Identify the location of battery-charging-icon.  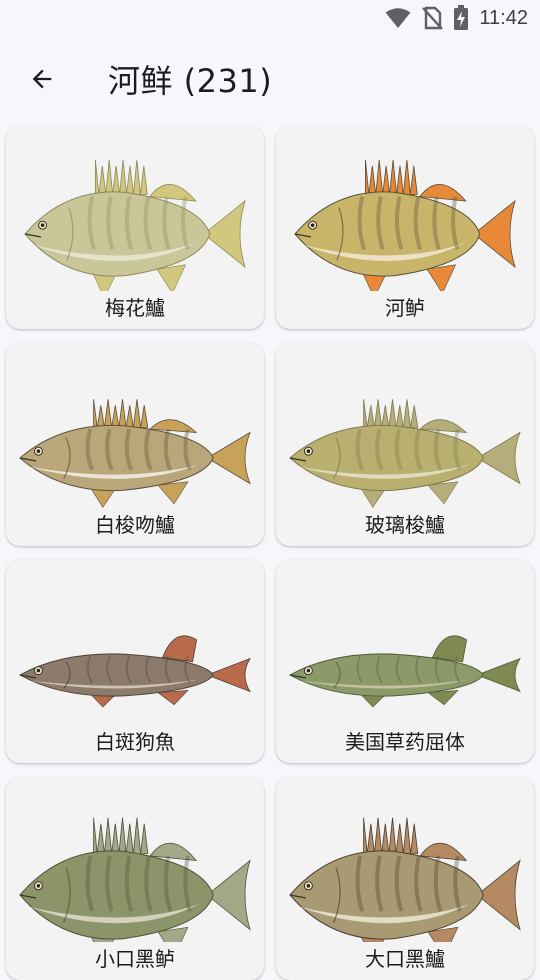
(461, 17).